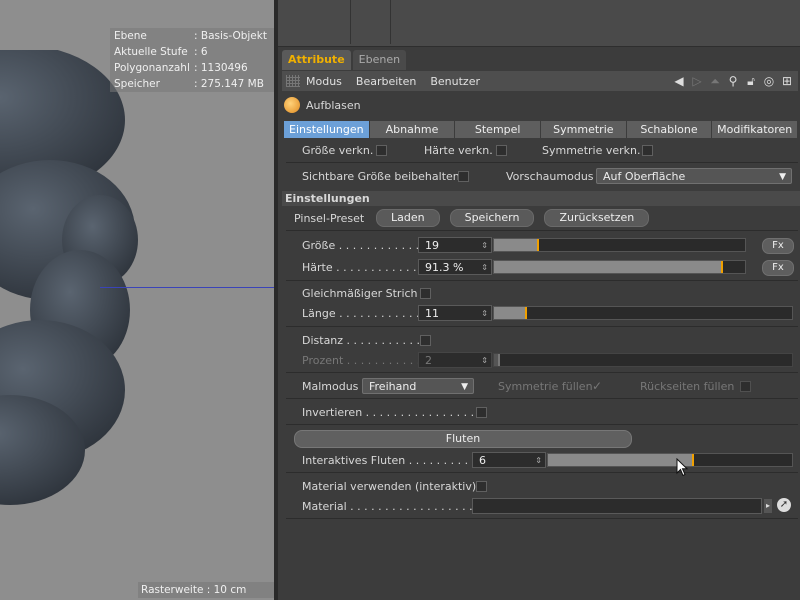 This screenshot has width=800, height=600. What do you see at coordinates (550, 176) in the screenshot?
I see `preview-mode-label: Vorschaumodus` at bounding box center [550, 176].